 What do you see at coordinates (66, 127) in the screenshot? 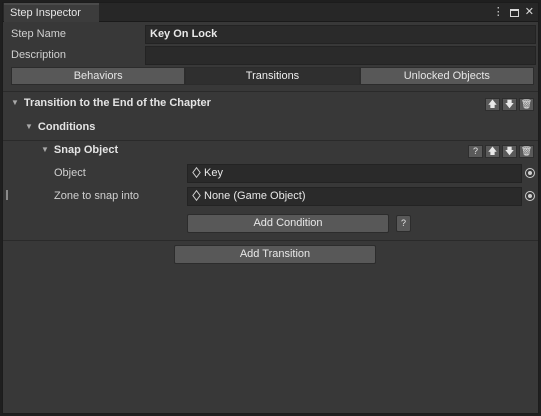
I see `conditions-title: Conditions` at bounding box center [66, 127].